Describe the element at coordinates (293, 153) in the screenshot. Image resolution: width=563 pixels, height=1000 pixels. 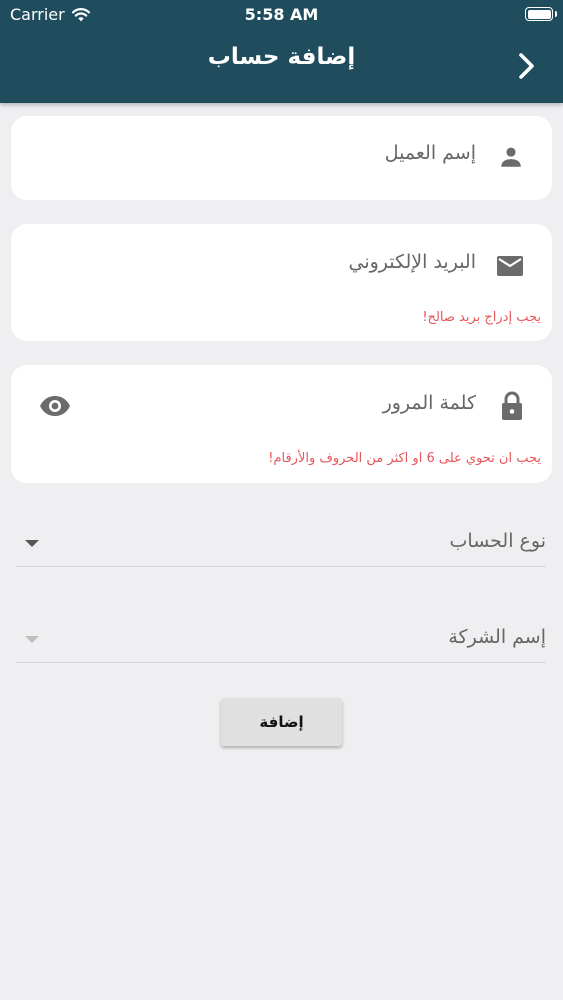
I see `customer-name-input` at that location.